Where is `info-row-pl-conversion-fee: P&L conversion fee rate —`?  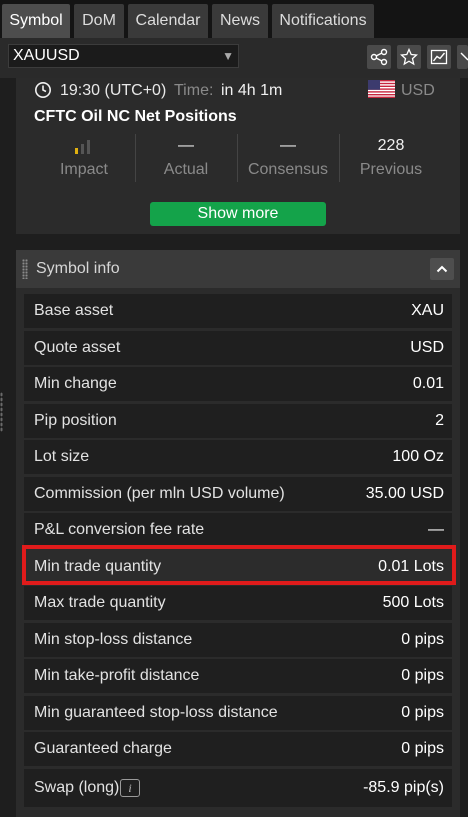 info-row-pl-conversion-fee: P&L conversion fee rate — is located at coordinates (238, 530).